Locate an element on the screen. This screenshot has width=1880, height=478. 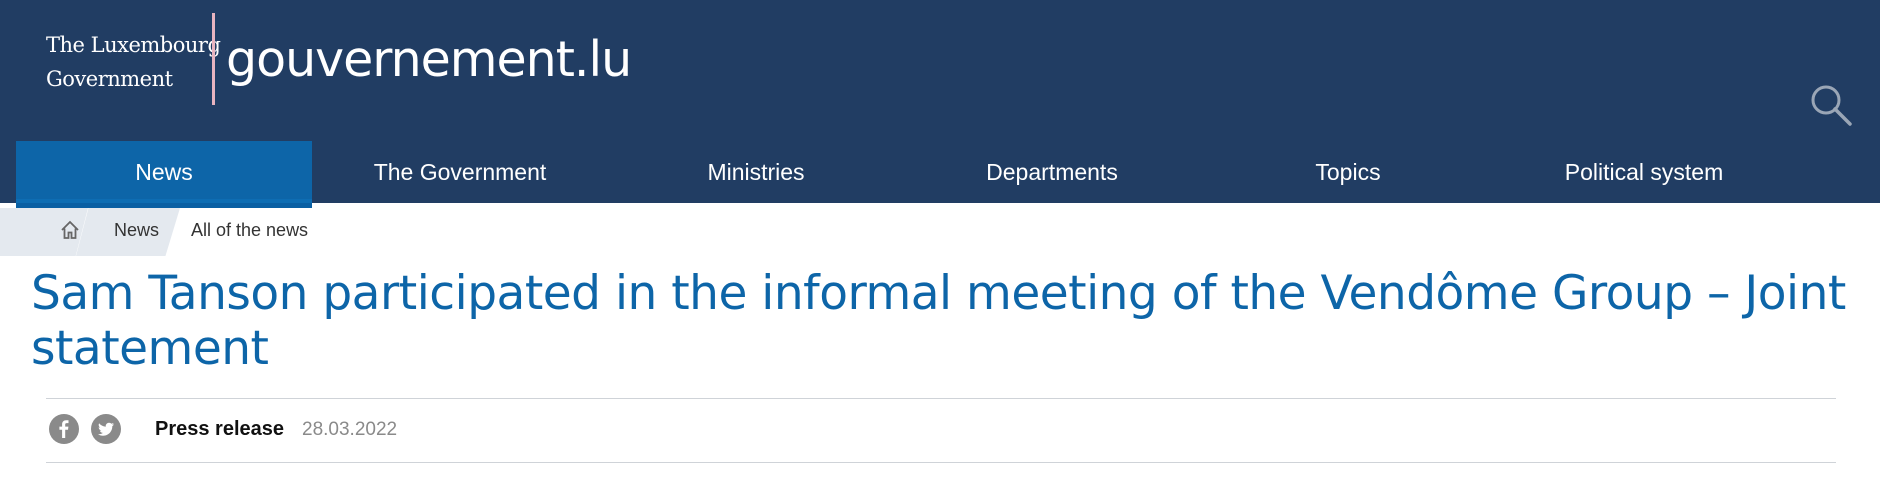
search-button is located at coordinates (1831, 105).